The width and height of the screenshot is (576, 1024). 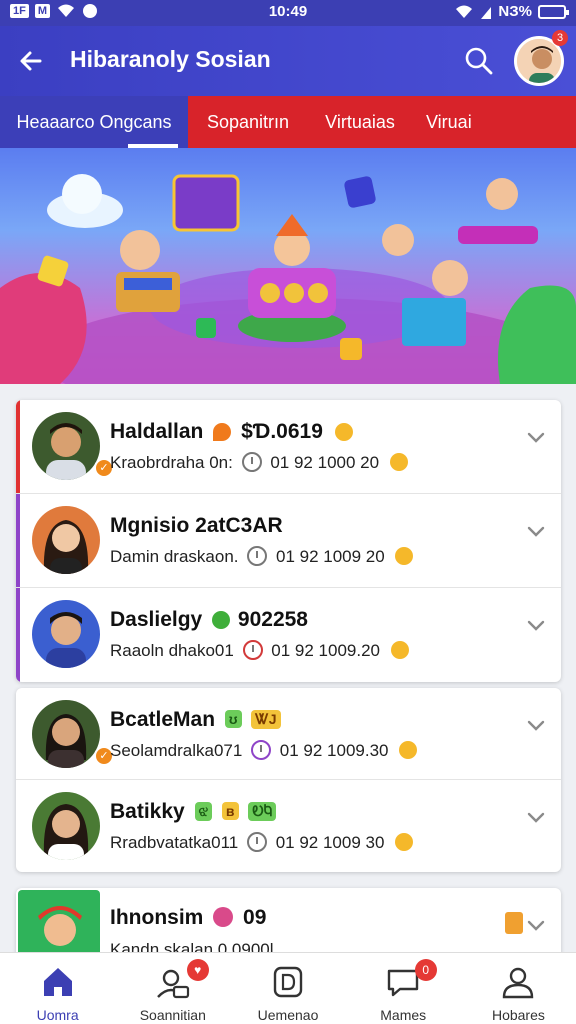 What do you see at coordinates (157, 431) in the screenshot?
I see `contact-name: Haldallan` at bounding box center [157, 431].